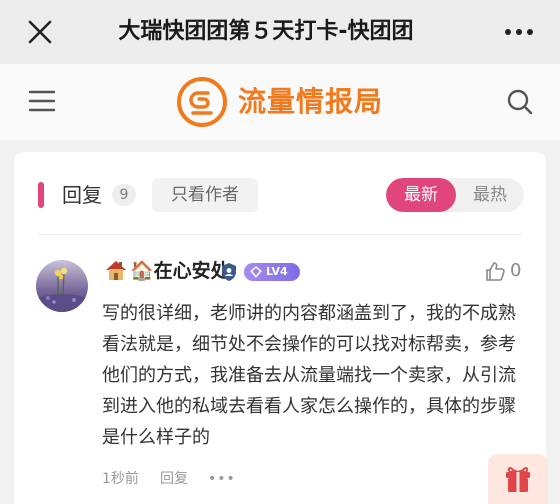  Describe the element at coordinates (310, 102) in the screenshot. I see `logo-text: 流量情报局` at that location.